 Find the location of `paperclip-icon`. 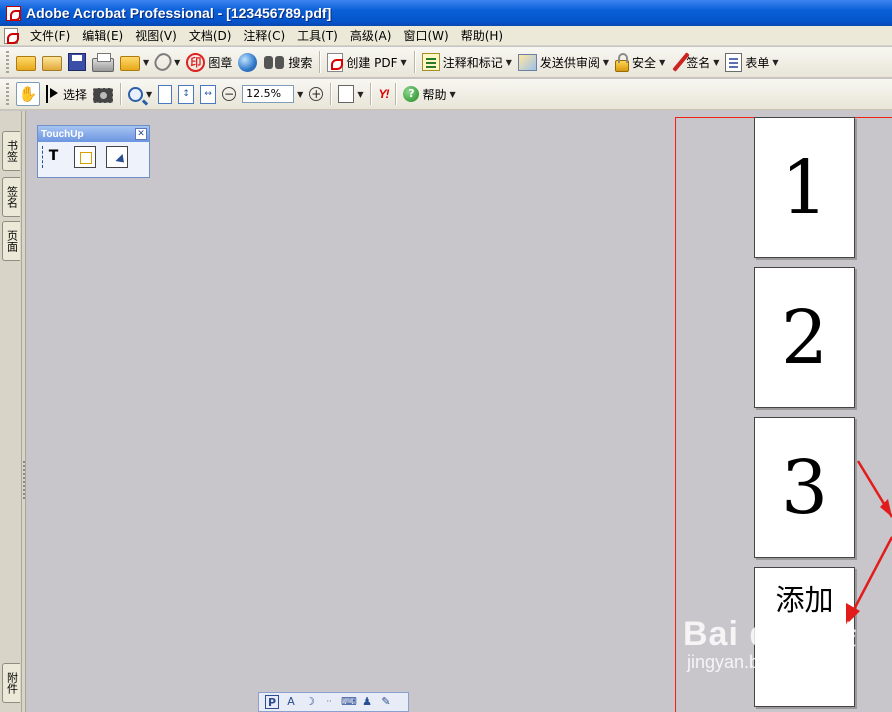

paperclip-icon is located at coordinates (163, 62).